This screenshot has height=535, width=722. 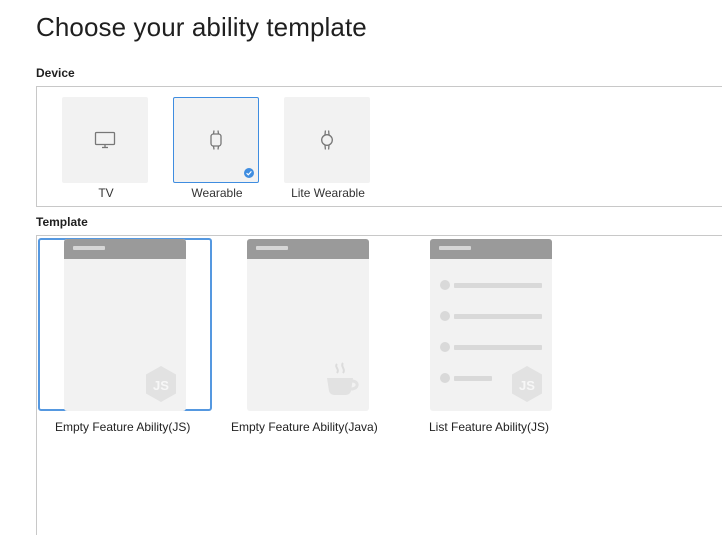 I want to click on device-tile-wearable, so click(x=216, y=140).